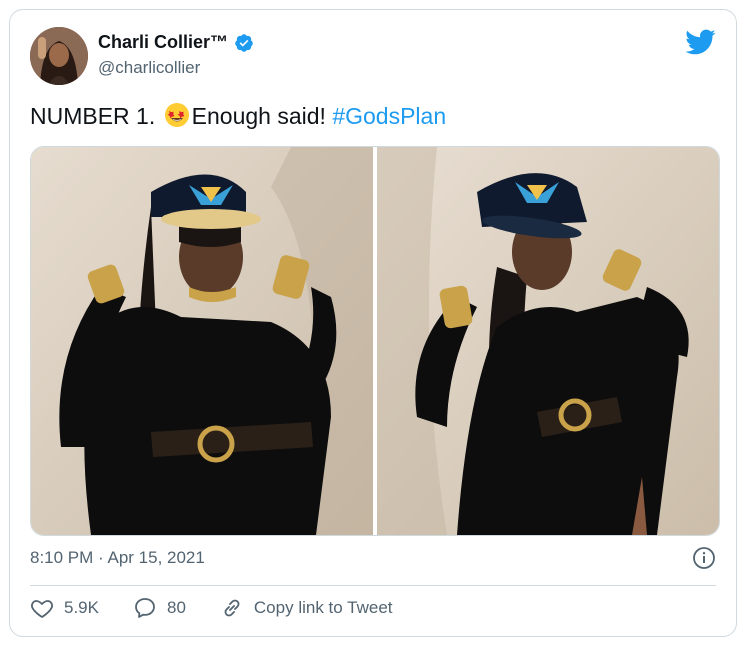 This screenshot has height=648, width=748. Describe the element at coordinates (145, 608) in the screenshot. I see `speech-bubble-icon` at that location.